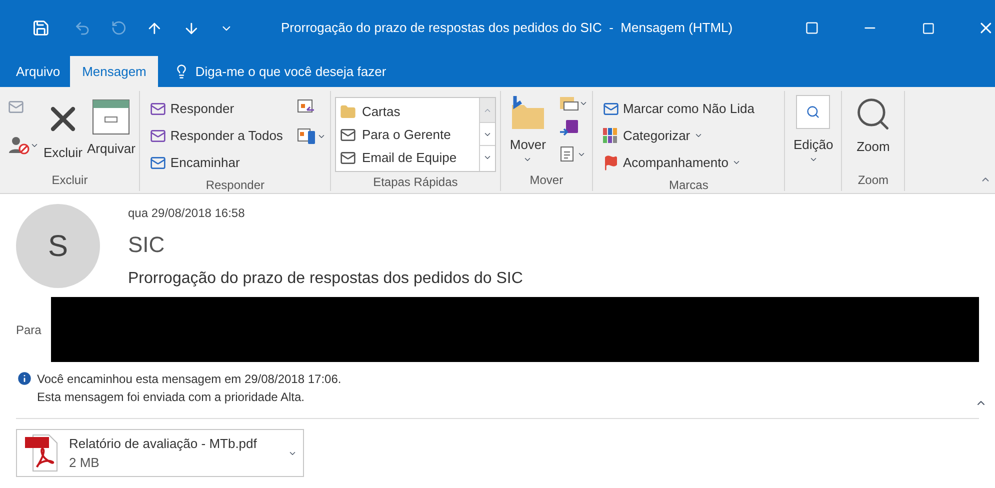 The width and height of the screenshot is (995, 488). Describe the element at coordinates (325, 279) in the screenshot. I see `message-subject: Prorrogação do prazo de respostas dos pedidos do SIC` at that location.